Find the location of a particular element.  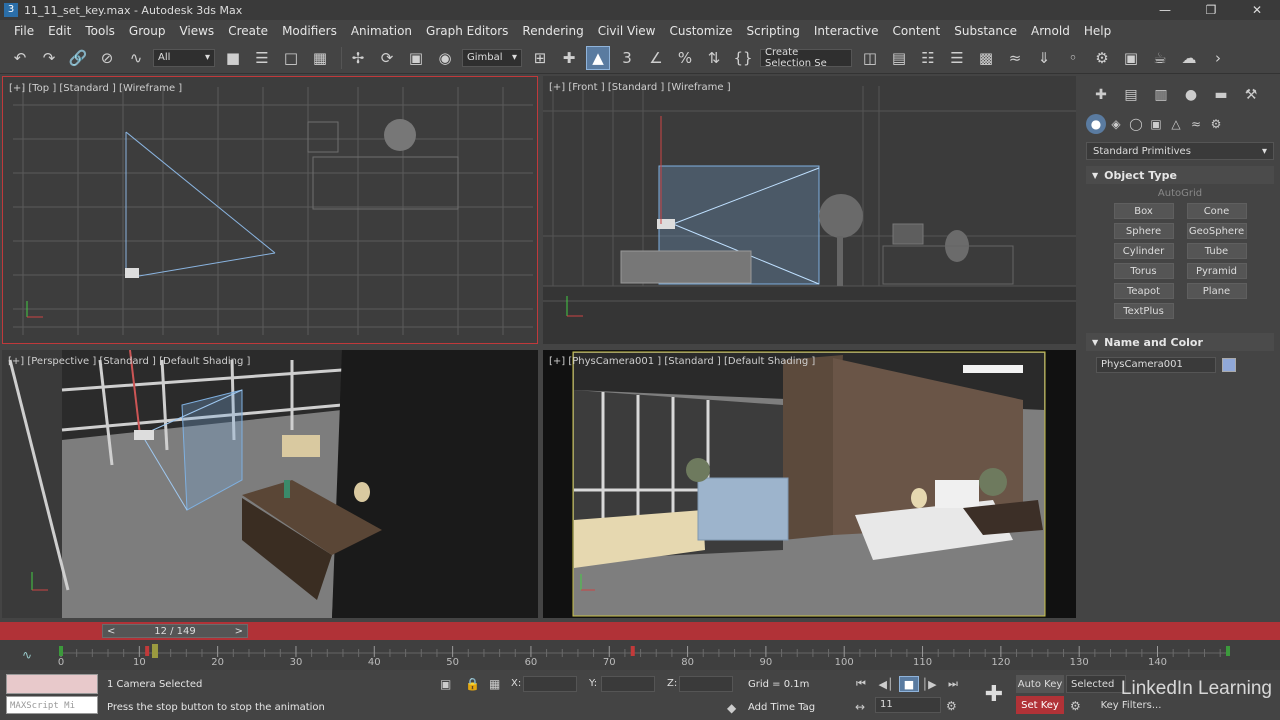

next-frame-icon: > is located at coordinates (239, 631).